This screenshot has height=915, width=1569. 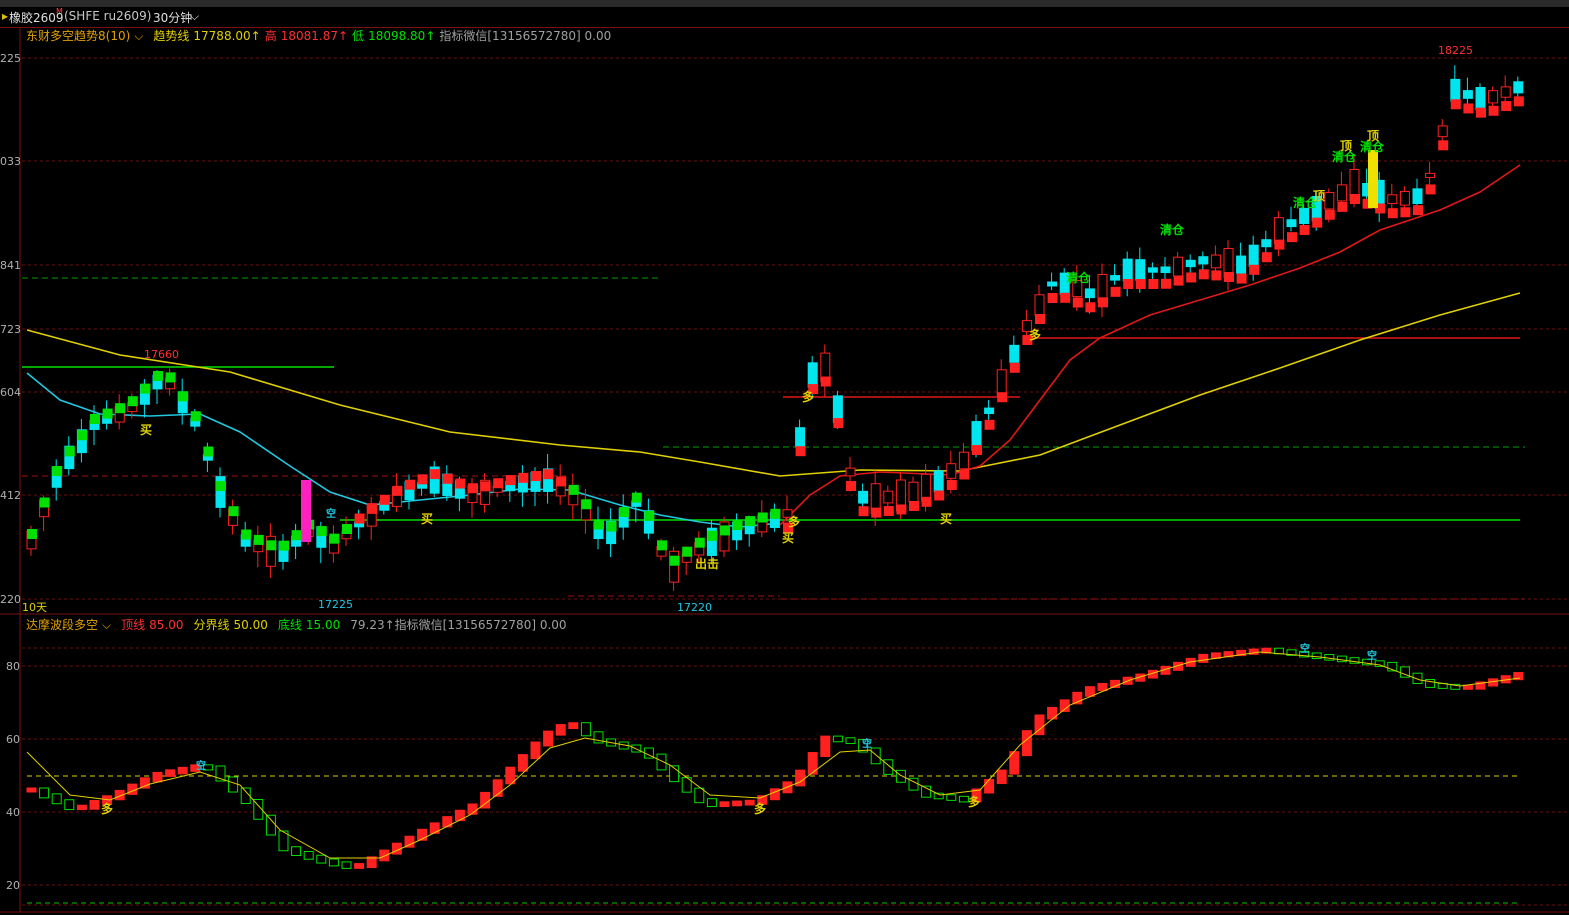 What do you see at coordinates (289, 625) in the screenshot?
I see `bottom-line-label: 底线` at bounding box center [289, 625].